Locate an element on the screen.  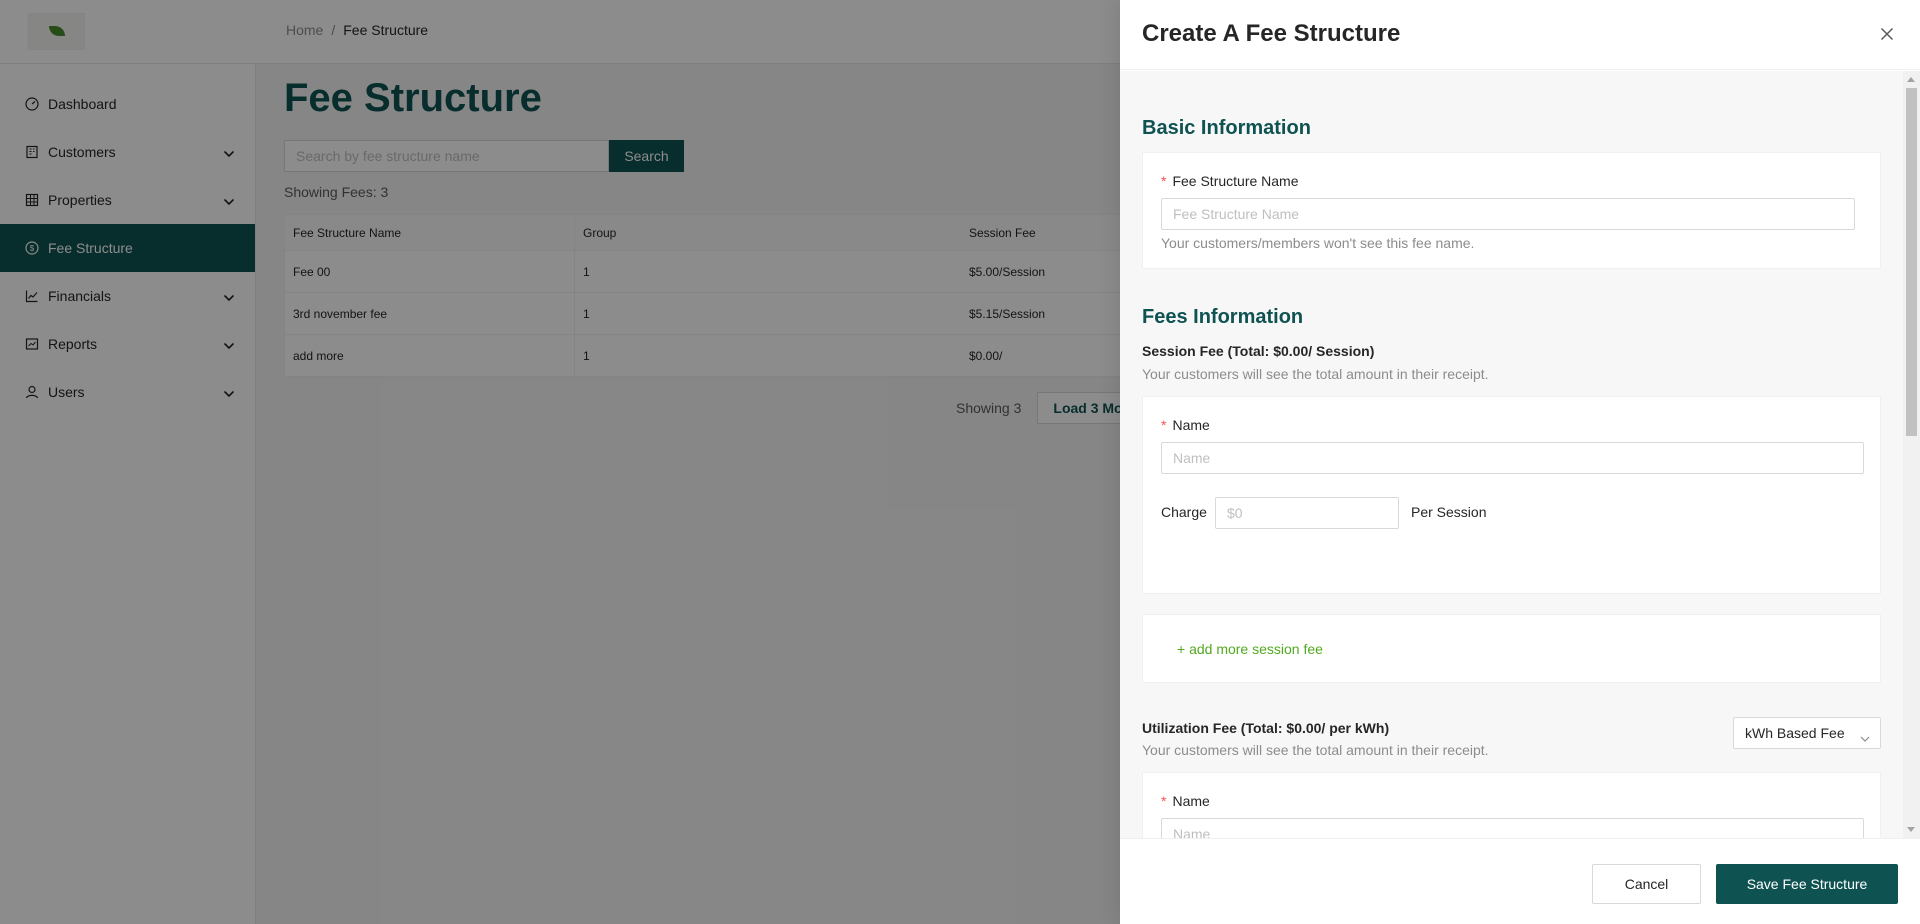
charge-input is located at coordinates (1307, 513).